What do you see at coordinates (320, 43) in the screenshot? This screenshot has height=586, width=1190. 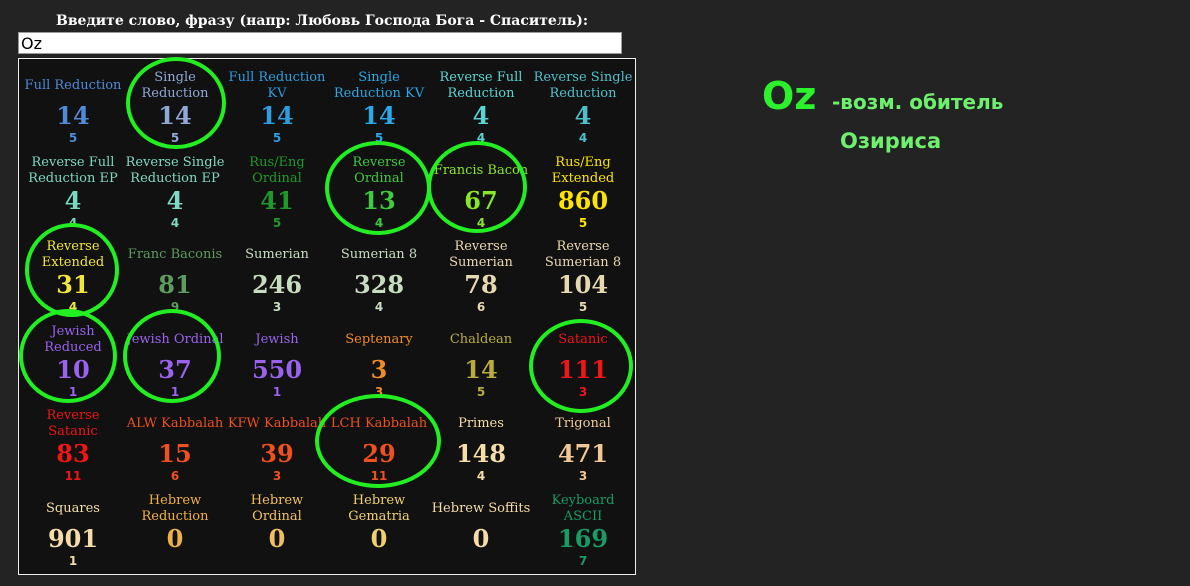 I see `search-input` at bounding box center [320, 43].